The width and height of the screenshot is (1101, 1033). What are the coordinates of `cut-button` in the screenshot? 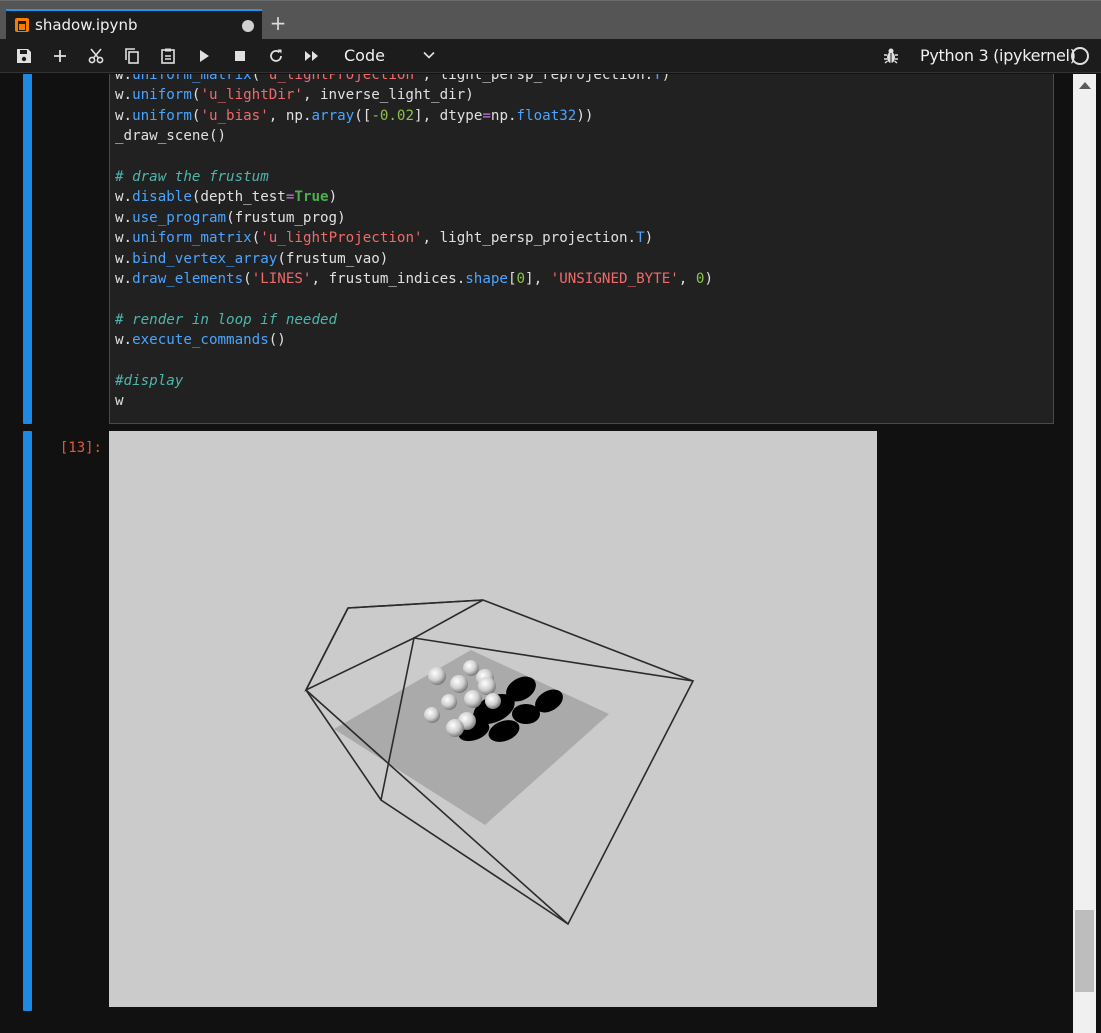 It's located at (96, 56).